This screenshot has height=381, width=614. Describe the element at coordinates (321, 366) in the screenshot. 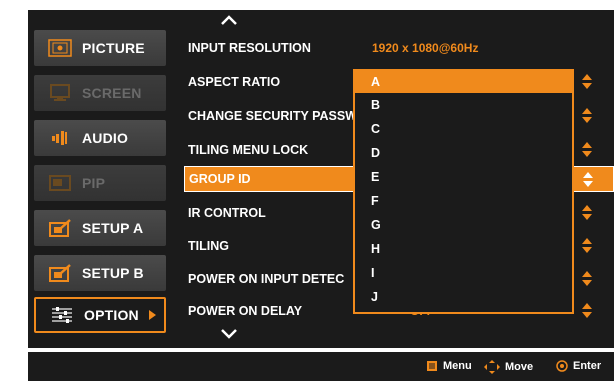

I see `key-hint-bar: Menu Move Enter` at that location.